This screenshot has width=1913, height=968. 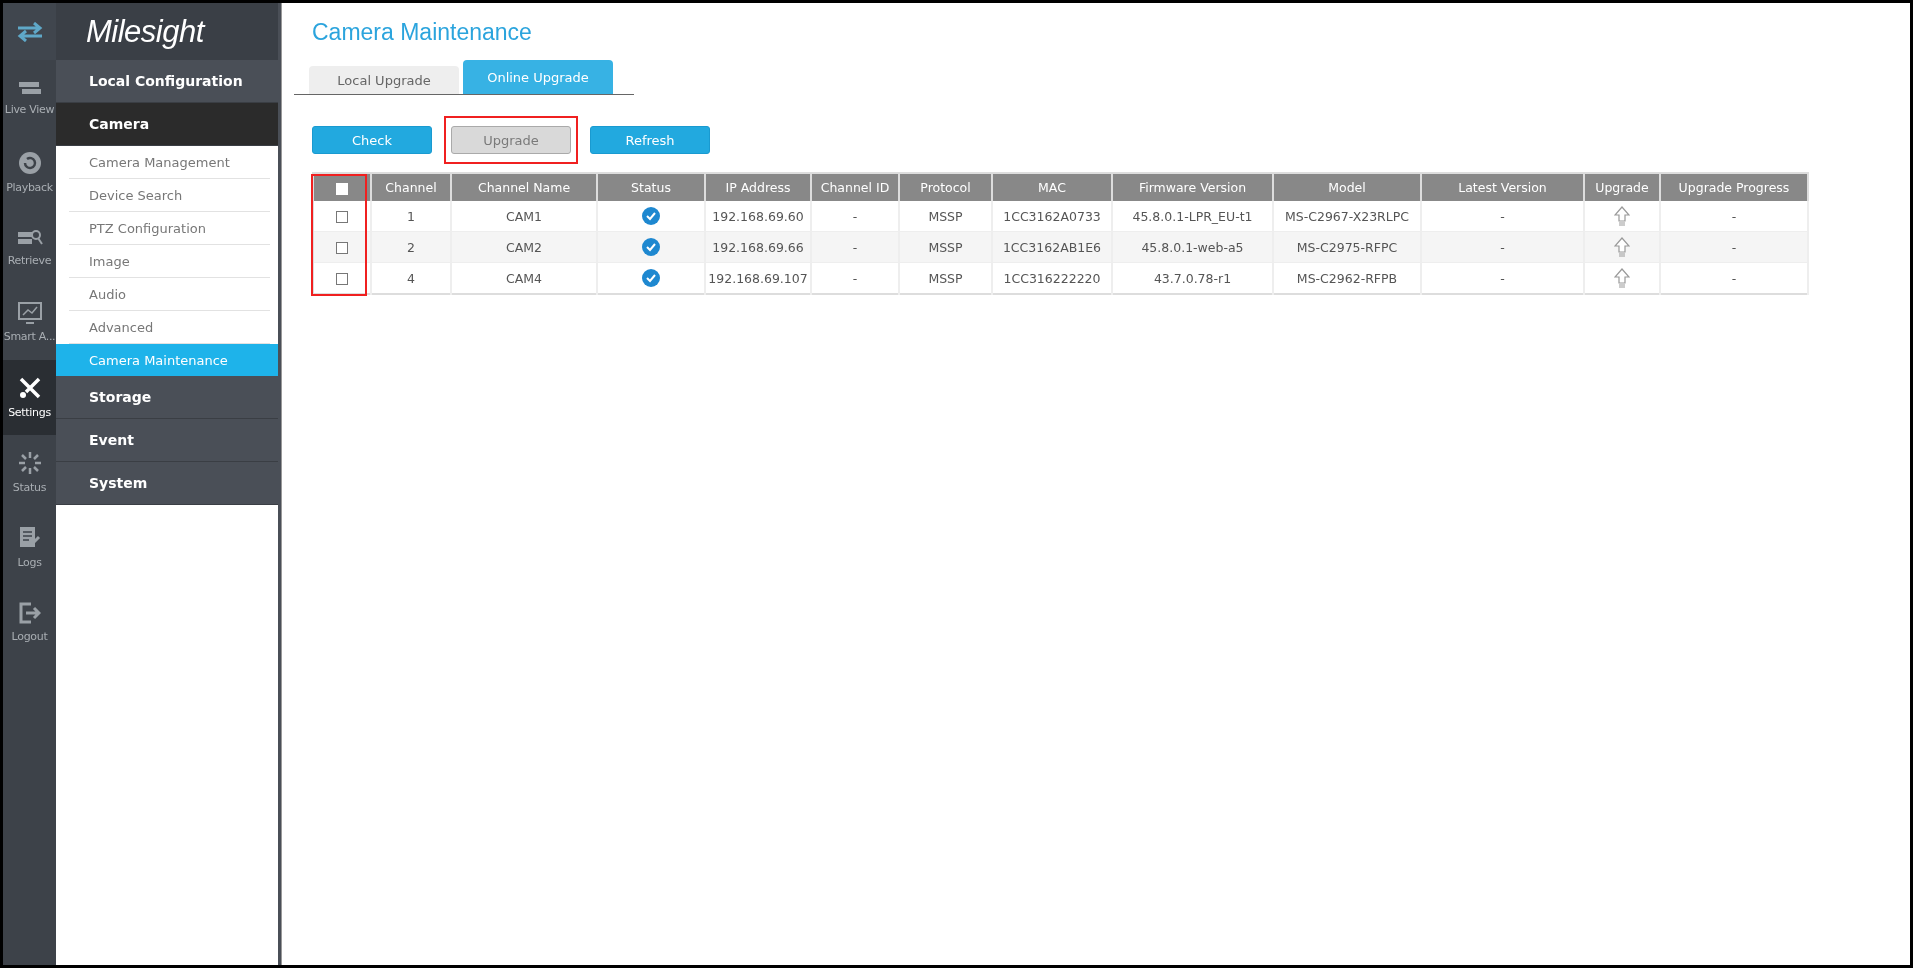 What do you see at coordinates (411, 247) in the screenshot?
I see `table-cell: 2` at bounding box center [411, 247].